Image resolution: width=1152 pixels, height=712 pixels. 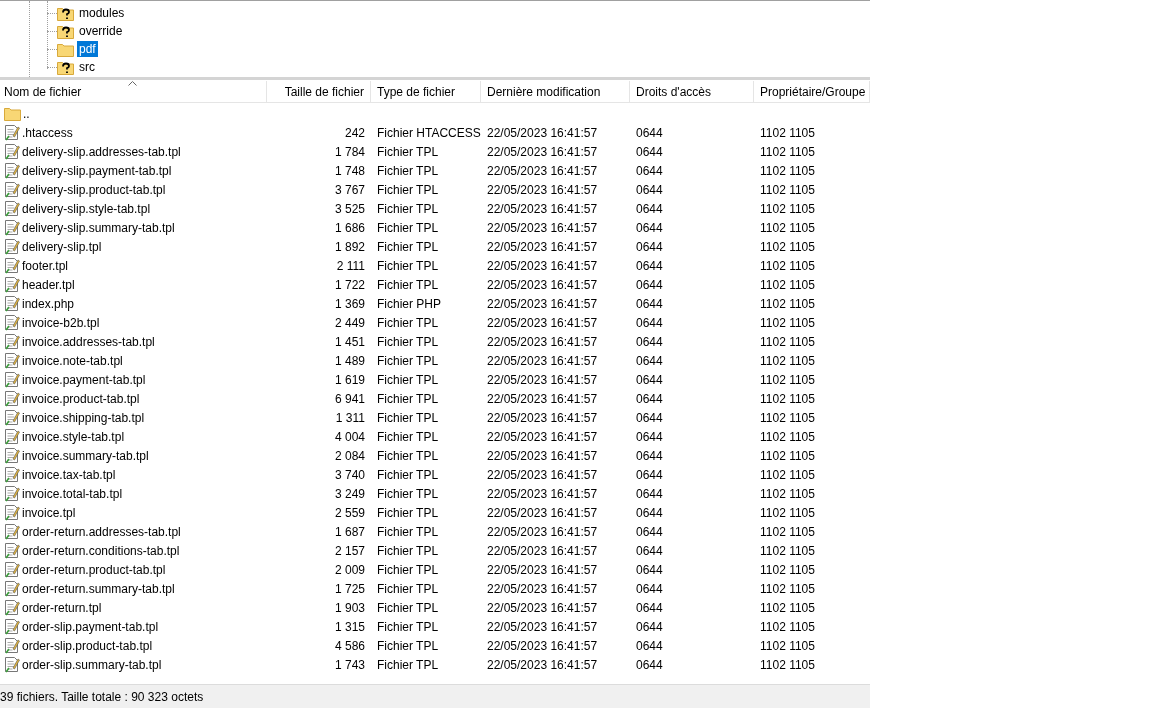 I want to click on file-name: footer.tpl, so click(x=45, y=265).